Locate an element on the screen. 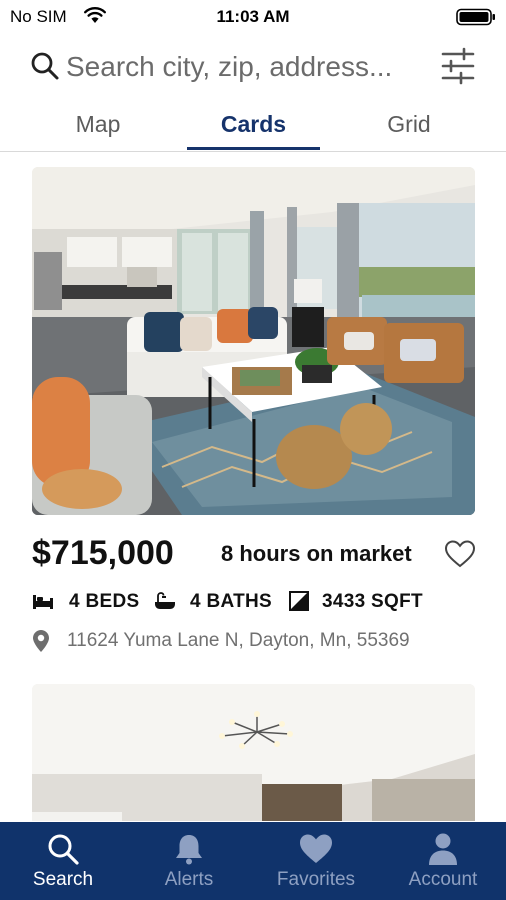 The width and height of the screenshot is (506, 900). filter-sliders-icon is located at coordinates (458, 66).